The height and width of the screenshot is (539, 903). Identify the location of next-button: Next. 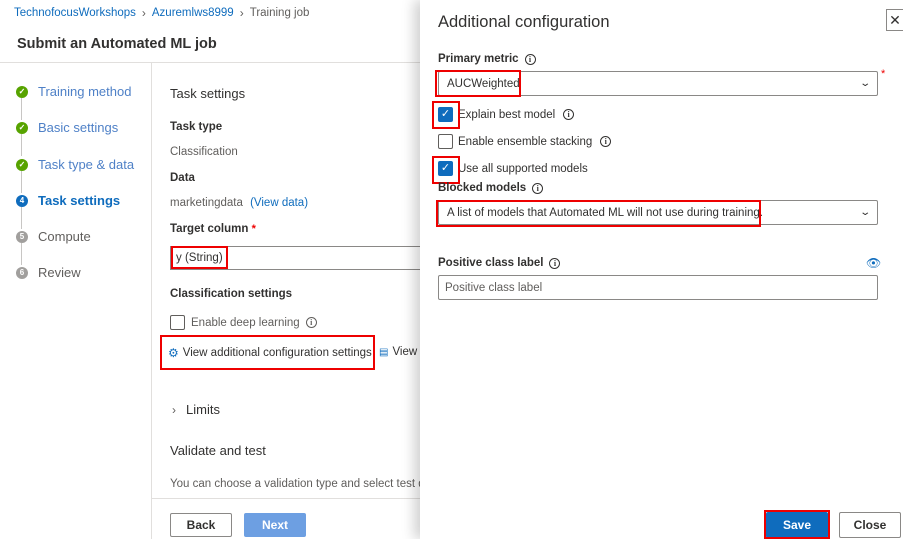
(275, 525).